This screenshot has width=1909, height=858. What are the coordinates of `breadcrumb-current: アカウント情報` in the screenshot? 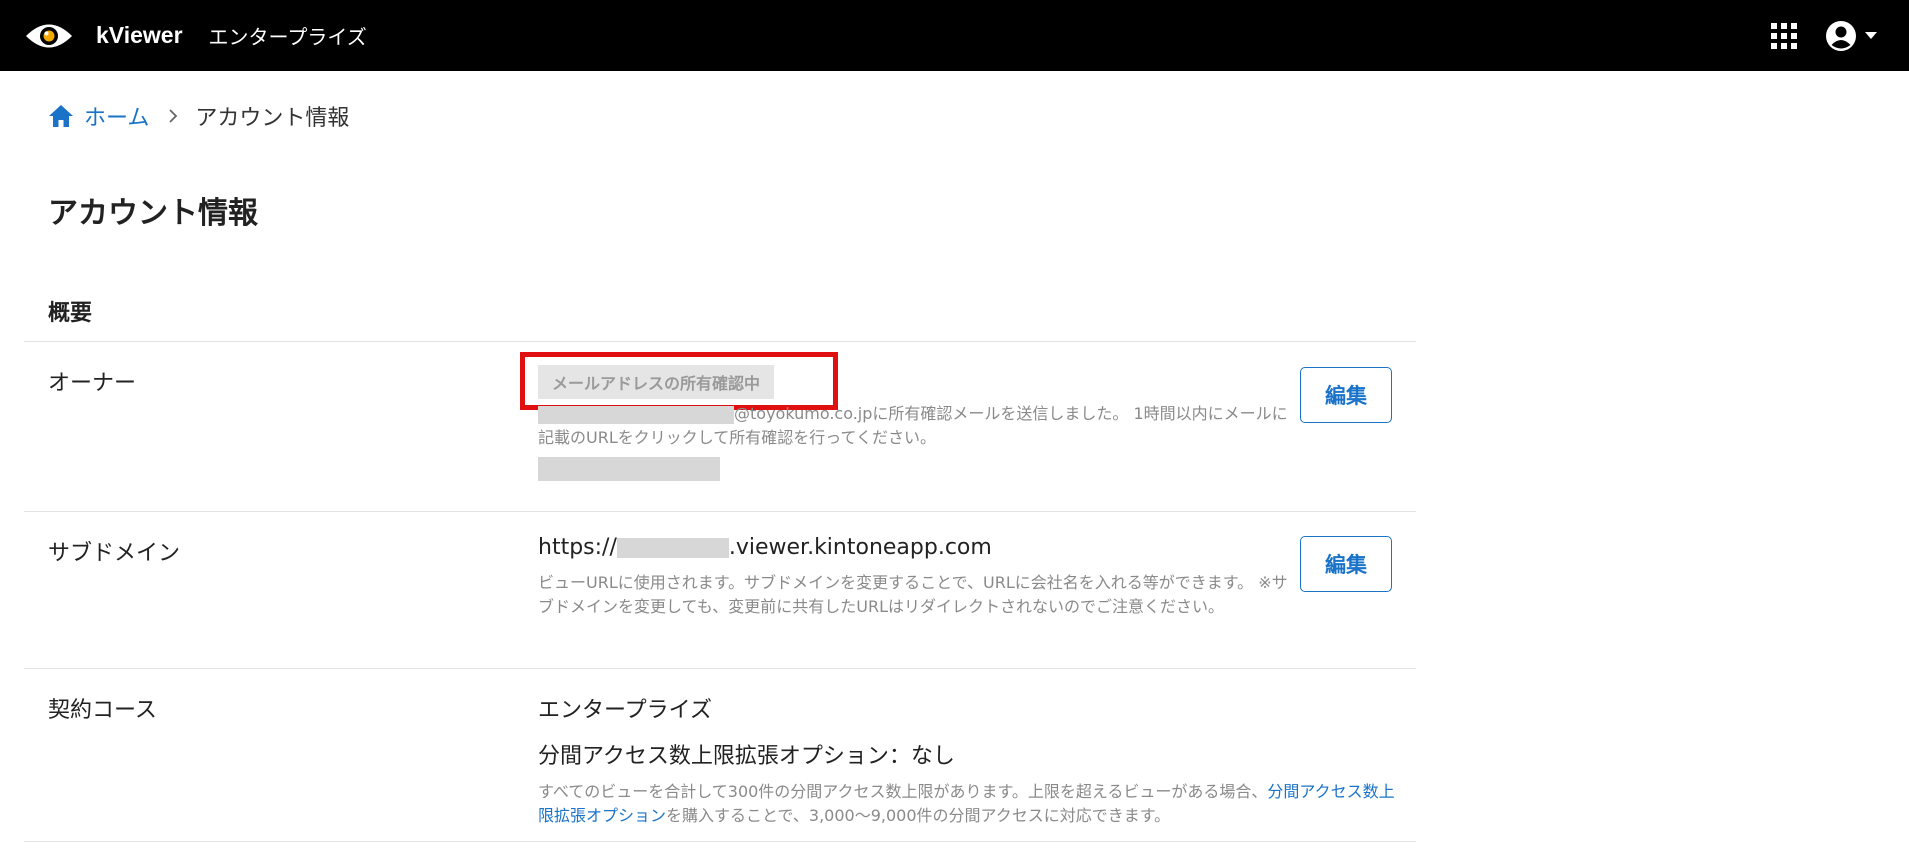 It's located at (272, 118).